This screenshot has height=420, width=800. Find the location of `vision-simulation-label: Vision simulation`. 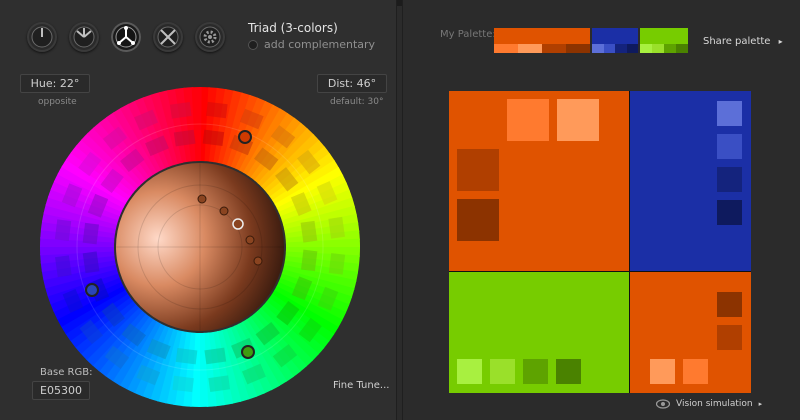

vision-simulation-label: Vision simulation is located at coordinates (714, 404).